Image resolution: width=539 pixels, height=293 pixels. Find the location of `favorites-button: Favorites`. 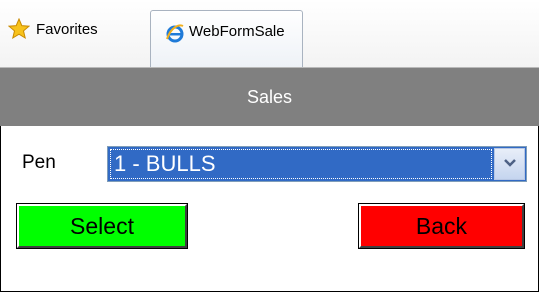

favorites-button: Favorites is located at coordinates (52, 29).